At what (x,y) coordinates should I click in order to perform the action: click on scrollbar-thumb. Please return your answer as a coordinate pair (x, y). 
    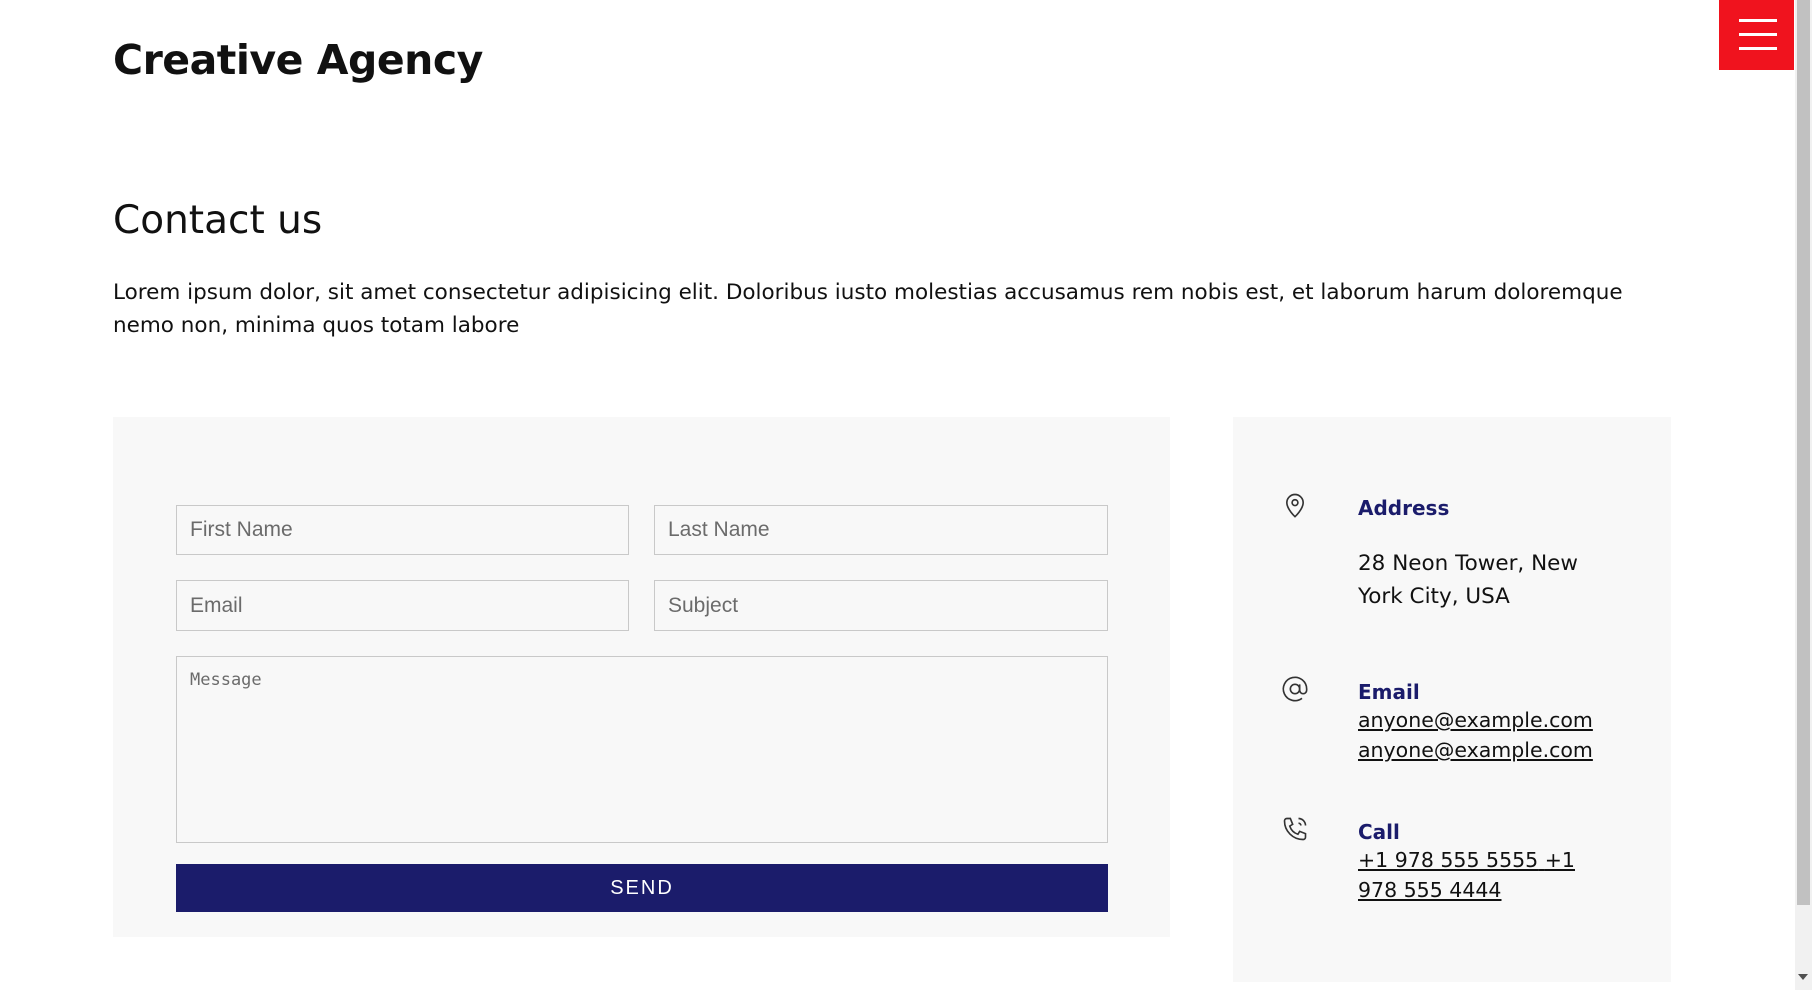
    Looking at the image, I should click on (1803, 452).